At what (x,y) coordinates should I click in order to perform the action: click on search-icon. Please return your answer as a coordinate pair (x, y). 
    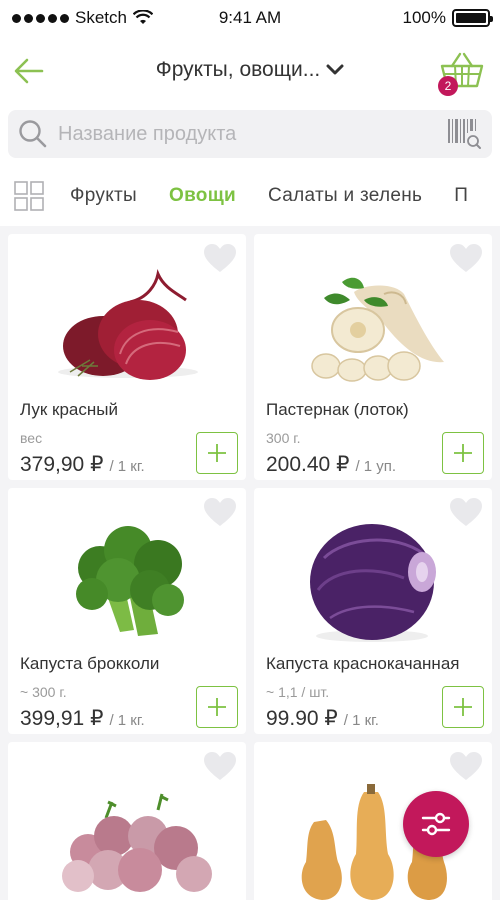
    Looking at the image, I should click on (33, 134).